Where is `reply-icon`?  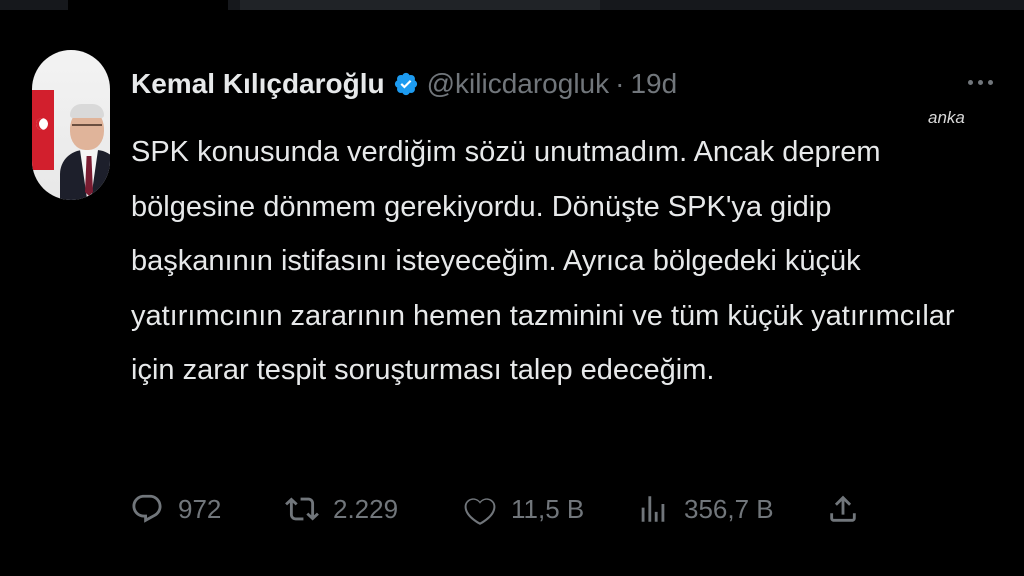
reply-icon is located at coordinates (147, 508).